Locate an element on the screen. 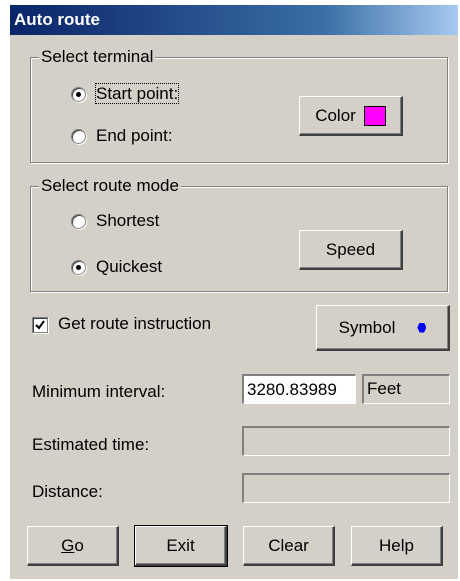 This screenshot has height=581, width=460. go-button: Go is located at coordinates (73, 546).